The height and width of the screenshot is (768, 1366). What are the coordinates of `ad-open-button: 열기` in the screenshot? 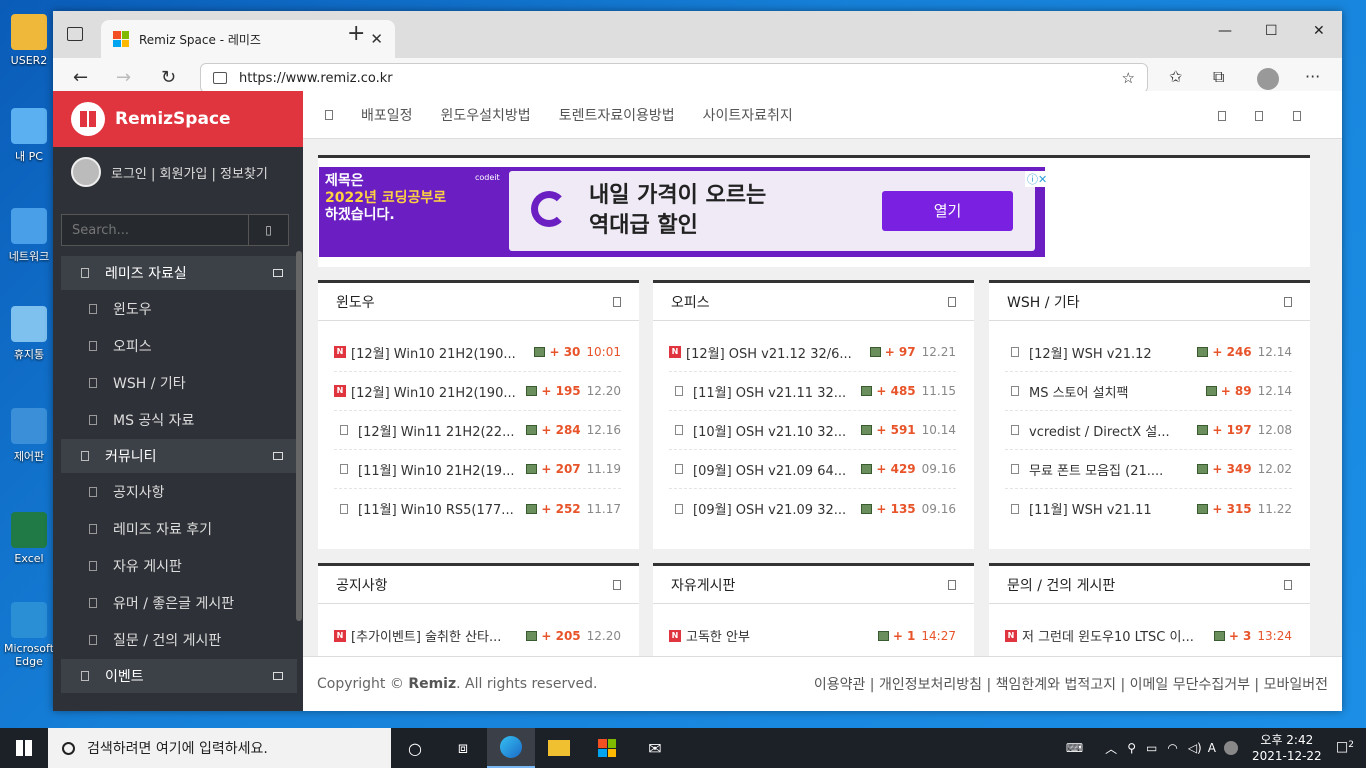 It's located at (947, 211).